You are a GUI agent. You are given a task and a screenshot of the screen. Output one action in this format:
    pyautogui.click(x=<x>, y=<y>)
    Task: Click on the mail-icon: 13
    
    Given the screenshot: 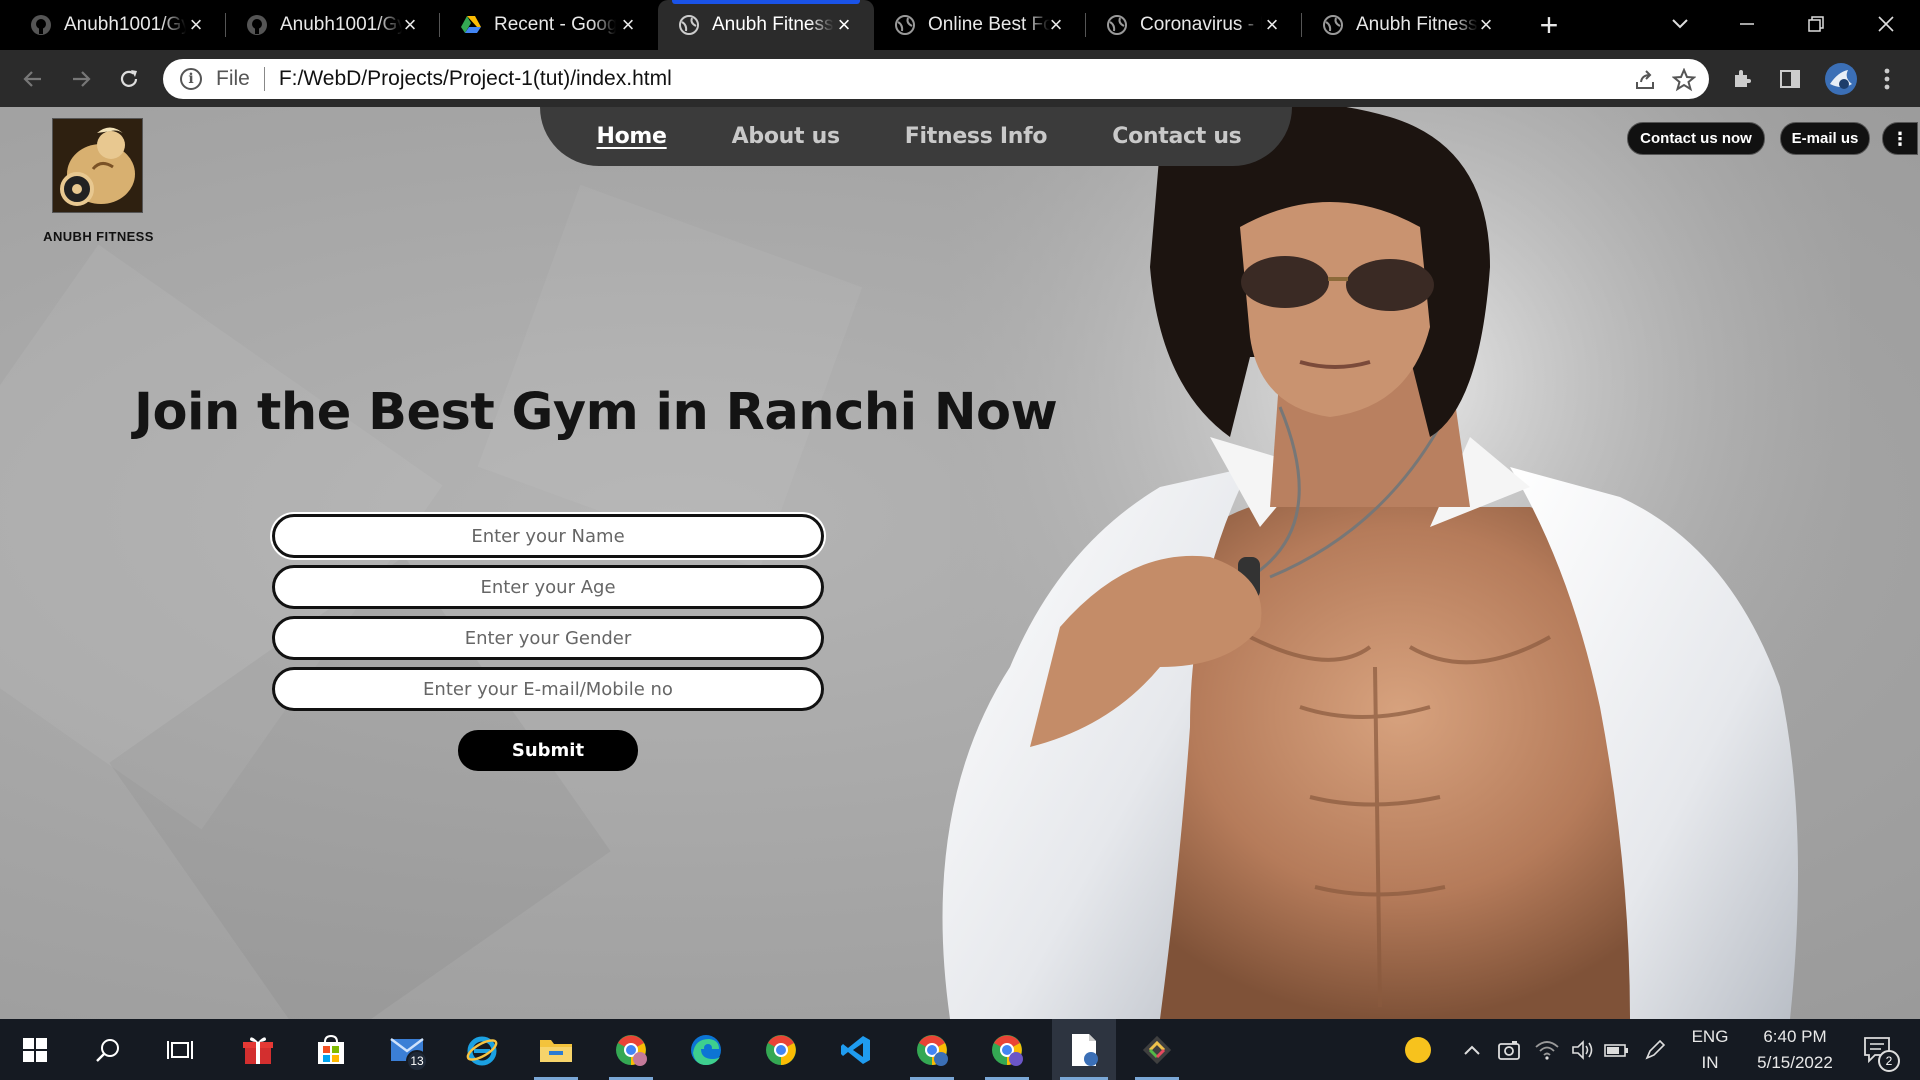 What is the action you would take?
    pyautogui.click(x=407, y=1049)
    